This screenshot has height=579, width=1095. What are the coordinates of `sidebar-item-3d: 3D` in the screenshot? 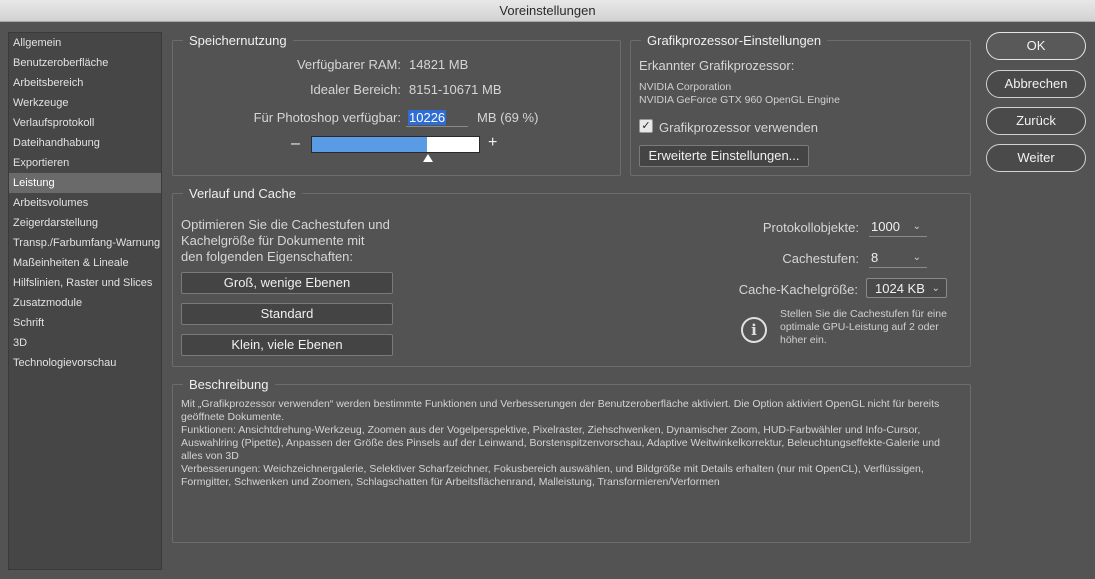 It's located at (85, 343).